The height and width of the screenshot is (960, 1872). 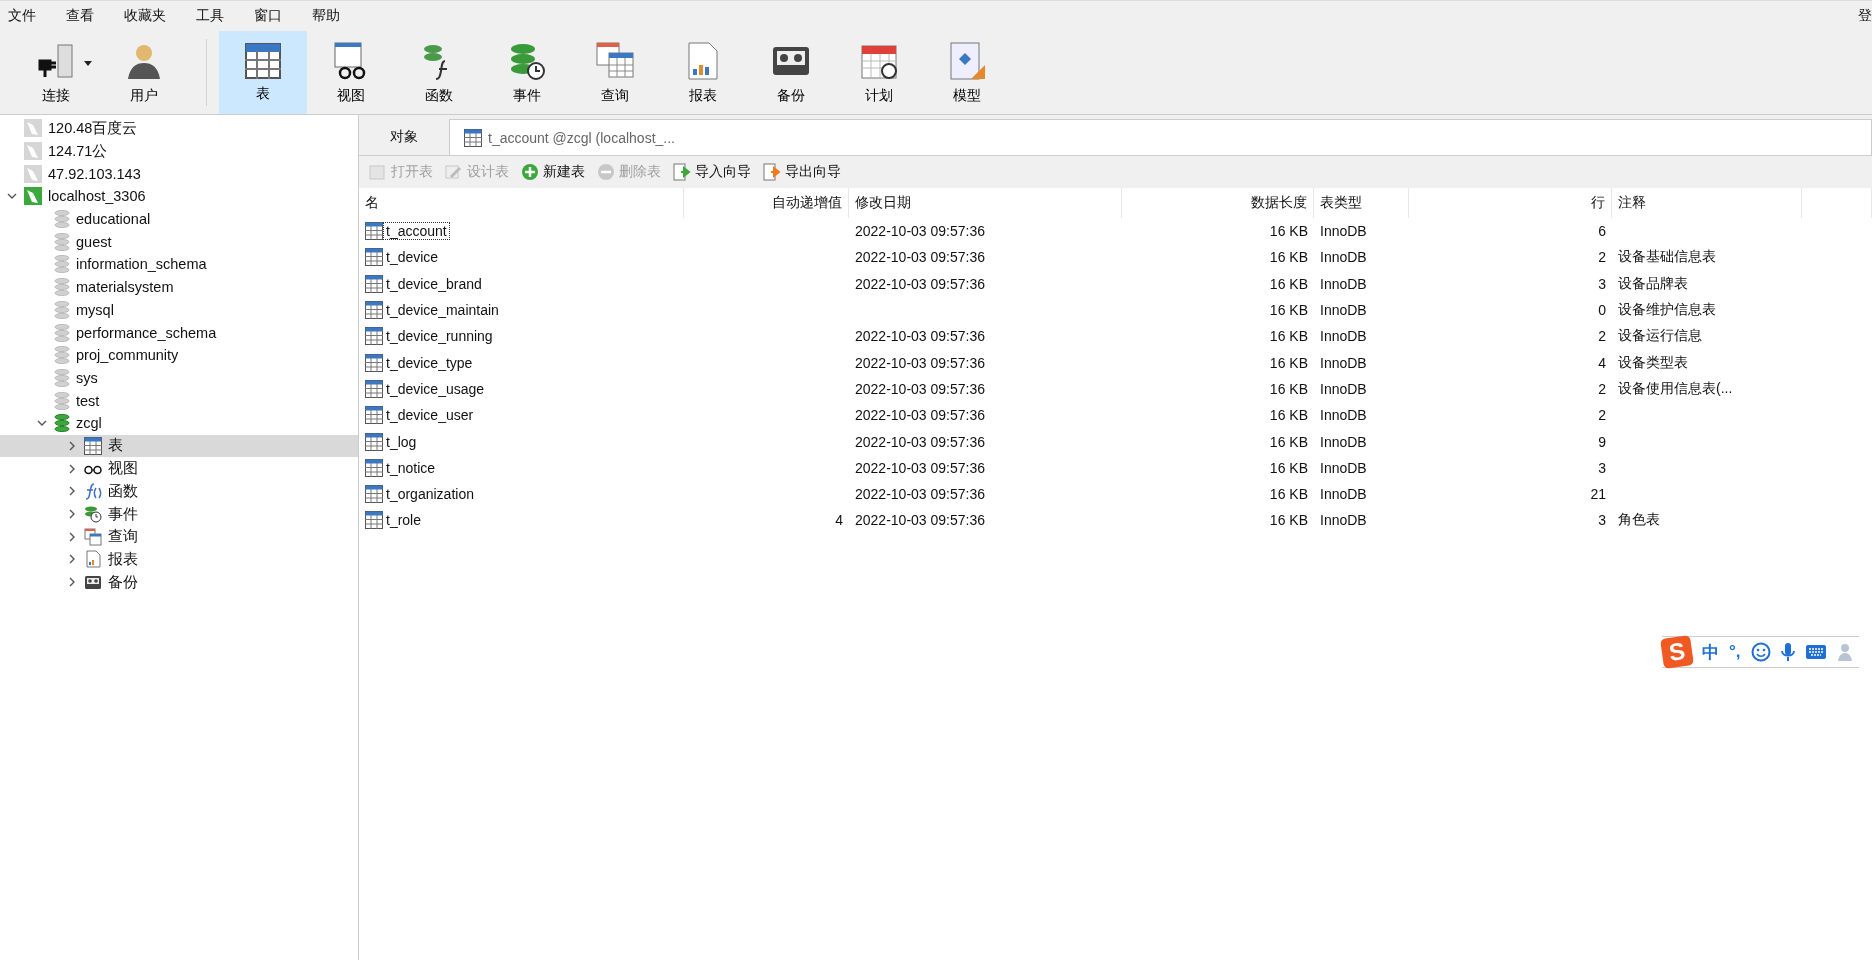 I want to click on toolbar-button: 计划, so click(x=879, y=72).